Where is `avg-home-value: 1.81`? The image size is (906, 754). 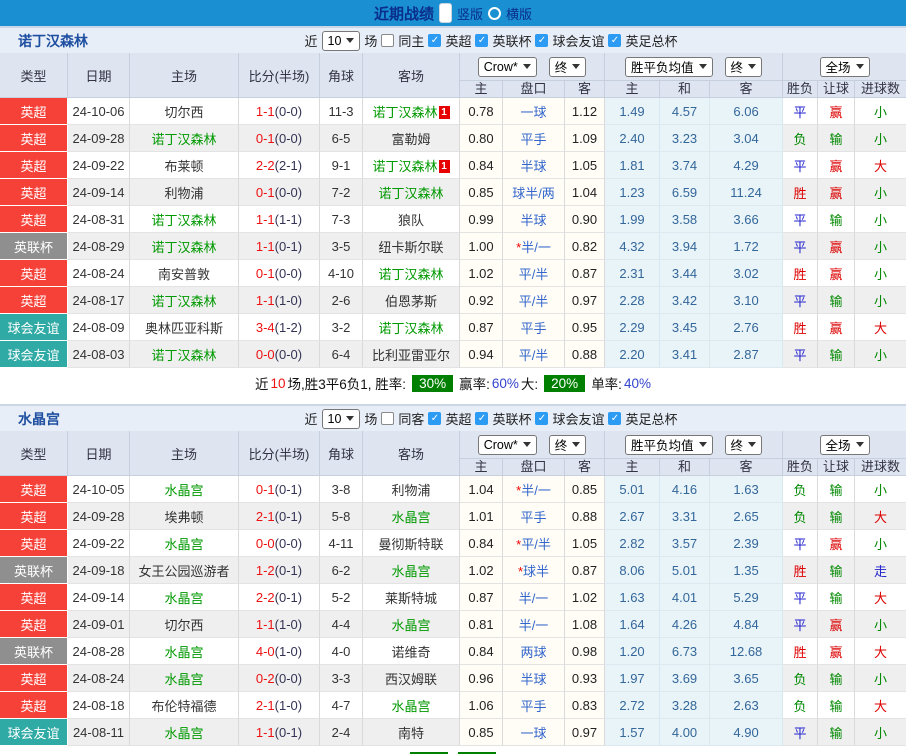 avg-home-value: 1.81 is located at coordinates (633, 165).